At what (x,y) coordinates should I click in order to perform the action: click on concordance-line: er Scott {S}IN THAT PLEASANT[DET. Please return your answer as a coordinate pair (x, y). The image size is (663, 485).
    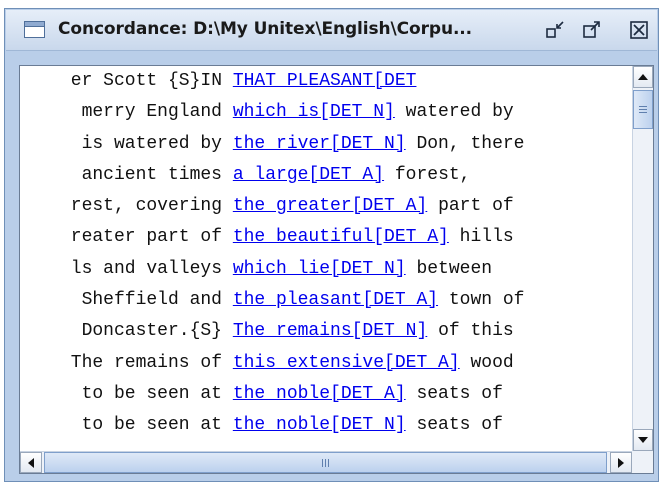
    Looking at the image, I should click on (326, 81).